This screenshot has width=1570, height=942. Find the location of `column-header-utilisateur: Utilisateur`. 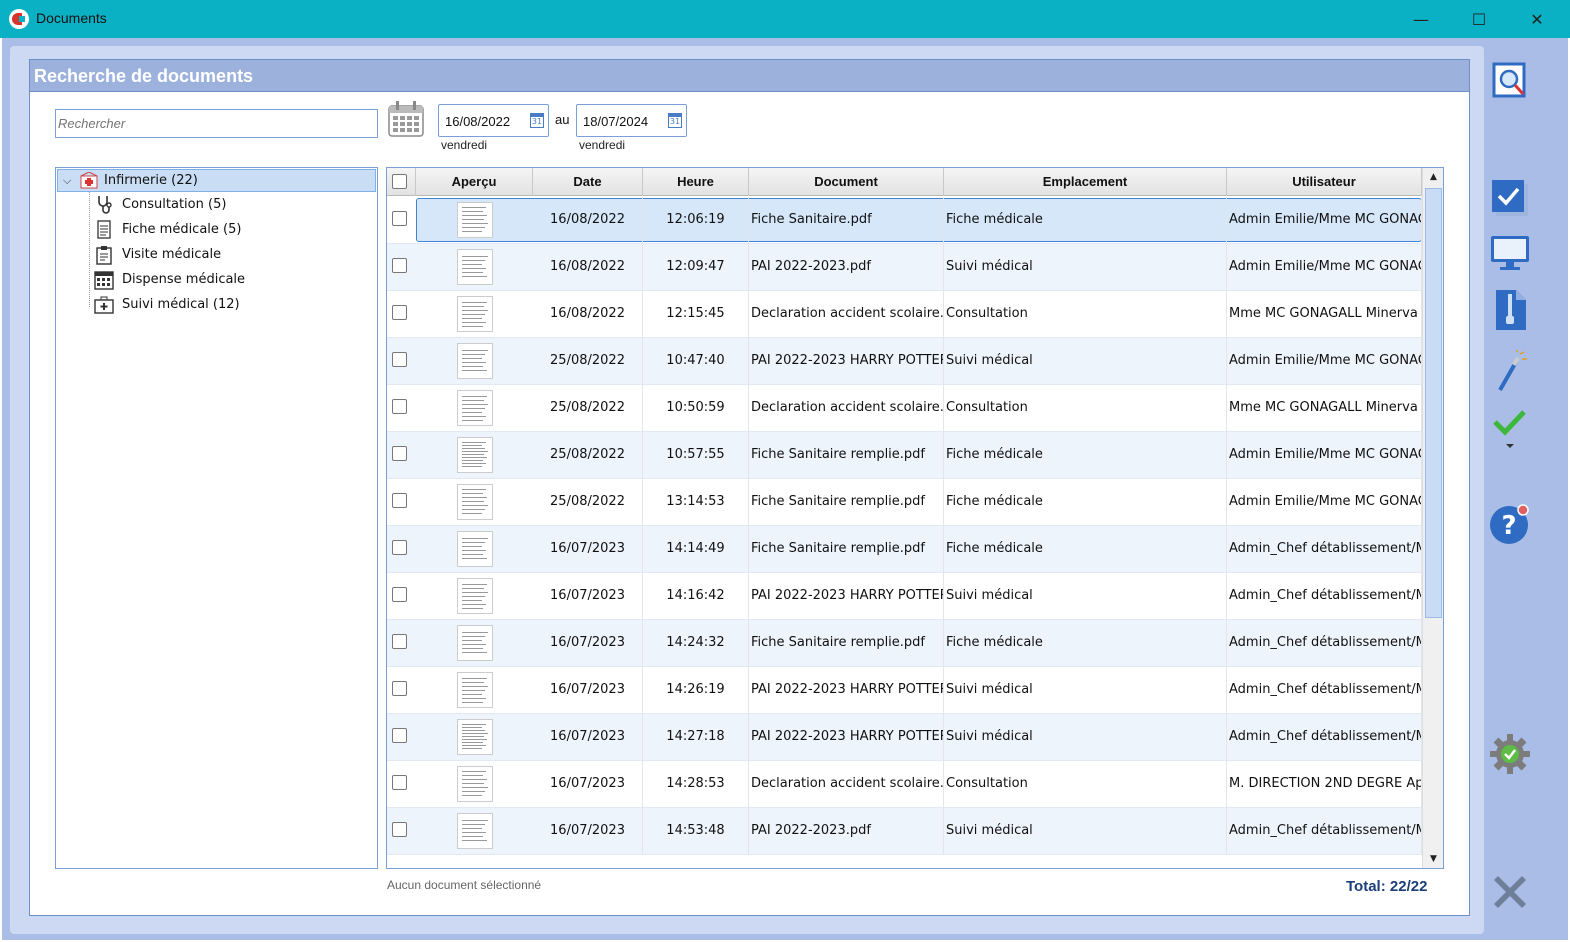

column-header-utilisateur: Utilisateur is located at coordinates (1324, 182).